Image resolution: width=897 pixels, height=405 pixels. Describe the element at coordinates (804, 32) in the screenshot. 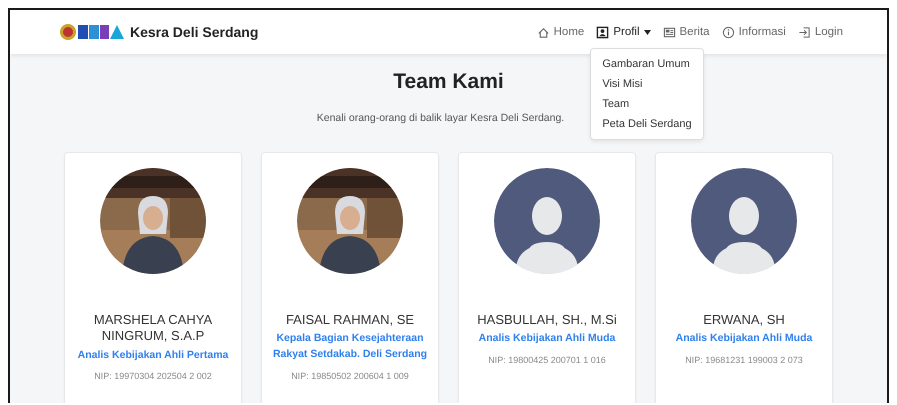

I see `login-icon` at that location.